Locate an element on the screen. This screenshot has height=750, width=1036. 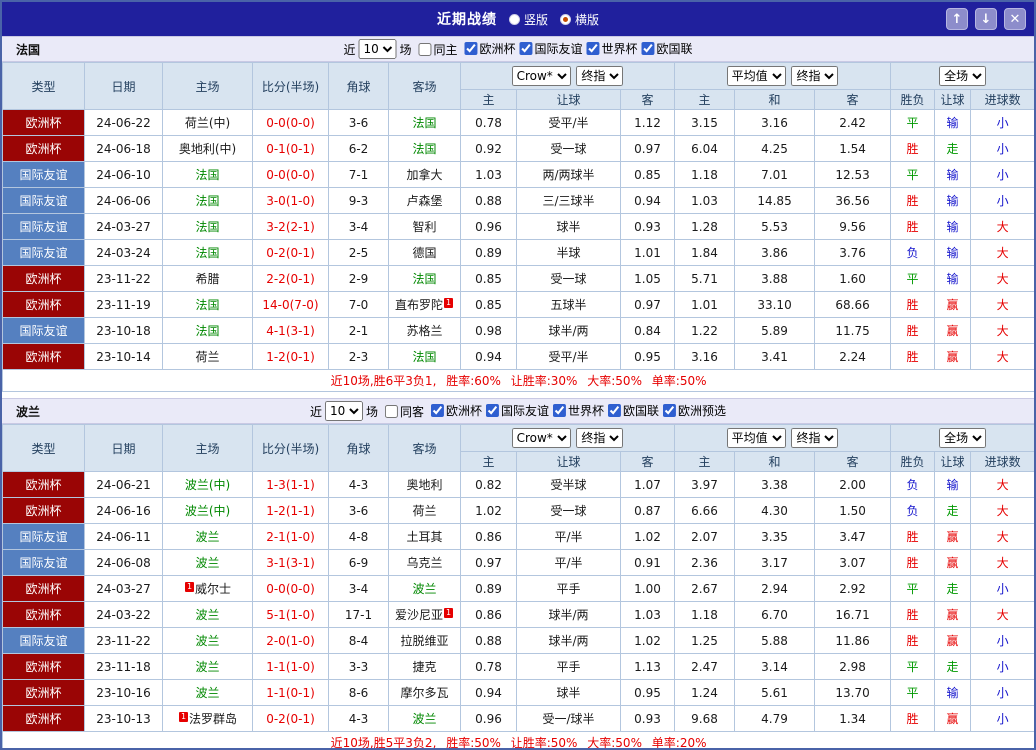
section-header-france: 法国 近 10 场 同主 欧洲杯 国际友谊 世界杯 欧国联 is located at coordinates (518, 49).